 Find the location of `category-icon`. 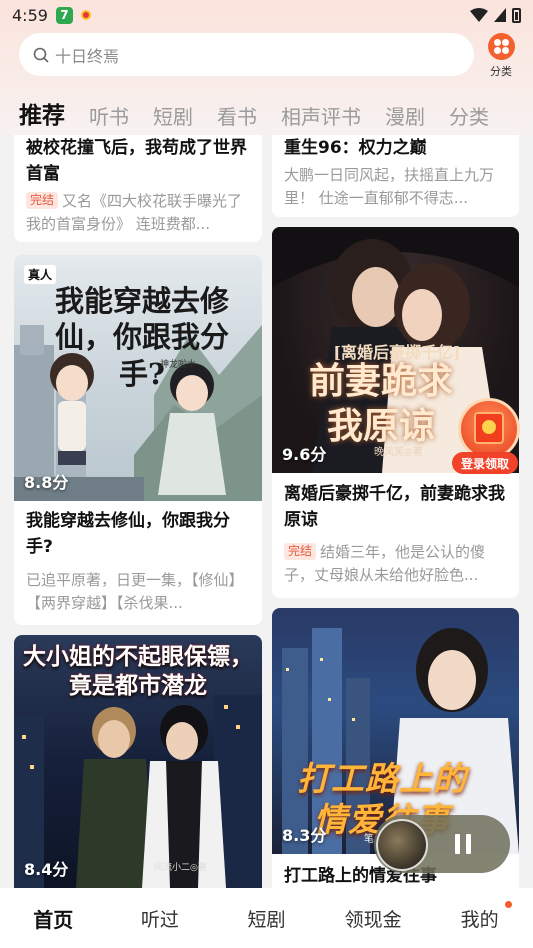

category-icon is located at coordinates (501, 46).